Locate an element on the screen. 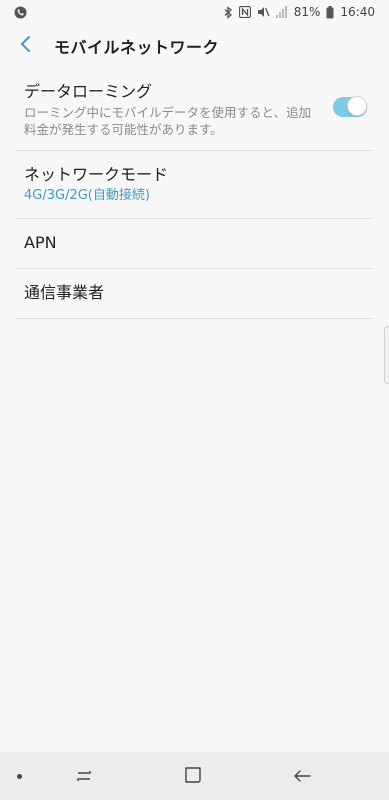  bluetooth-icon is located at coordinates (228, 12).